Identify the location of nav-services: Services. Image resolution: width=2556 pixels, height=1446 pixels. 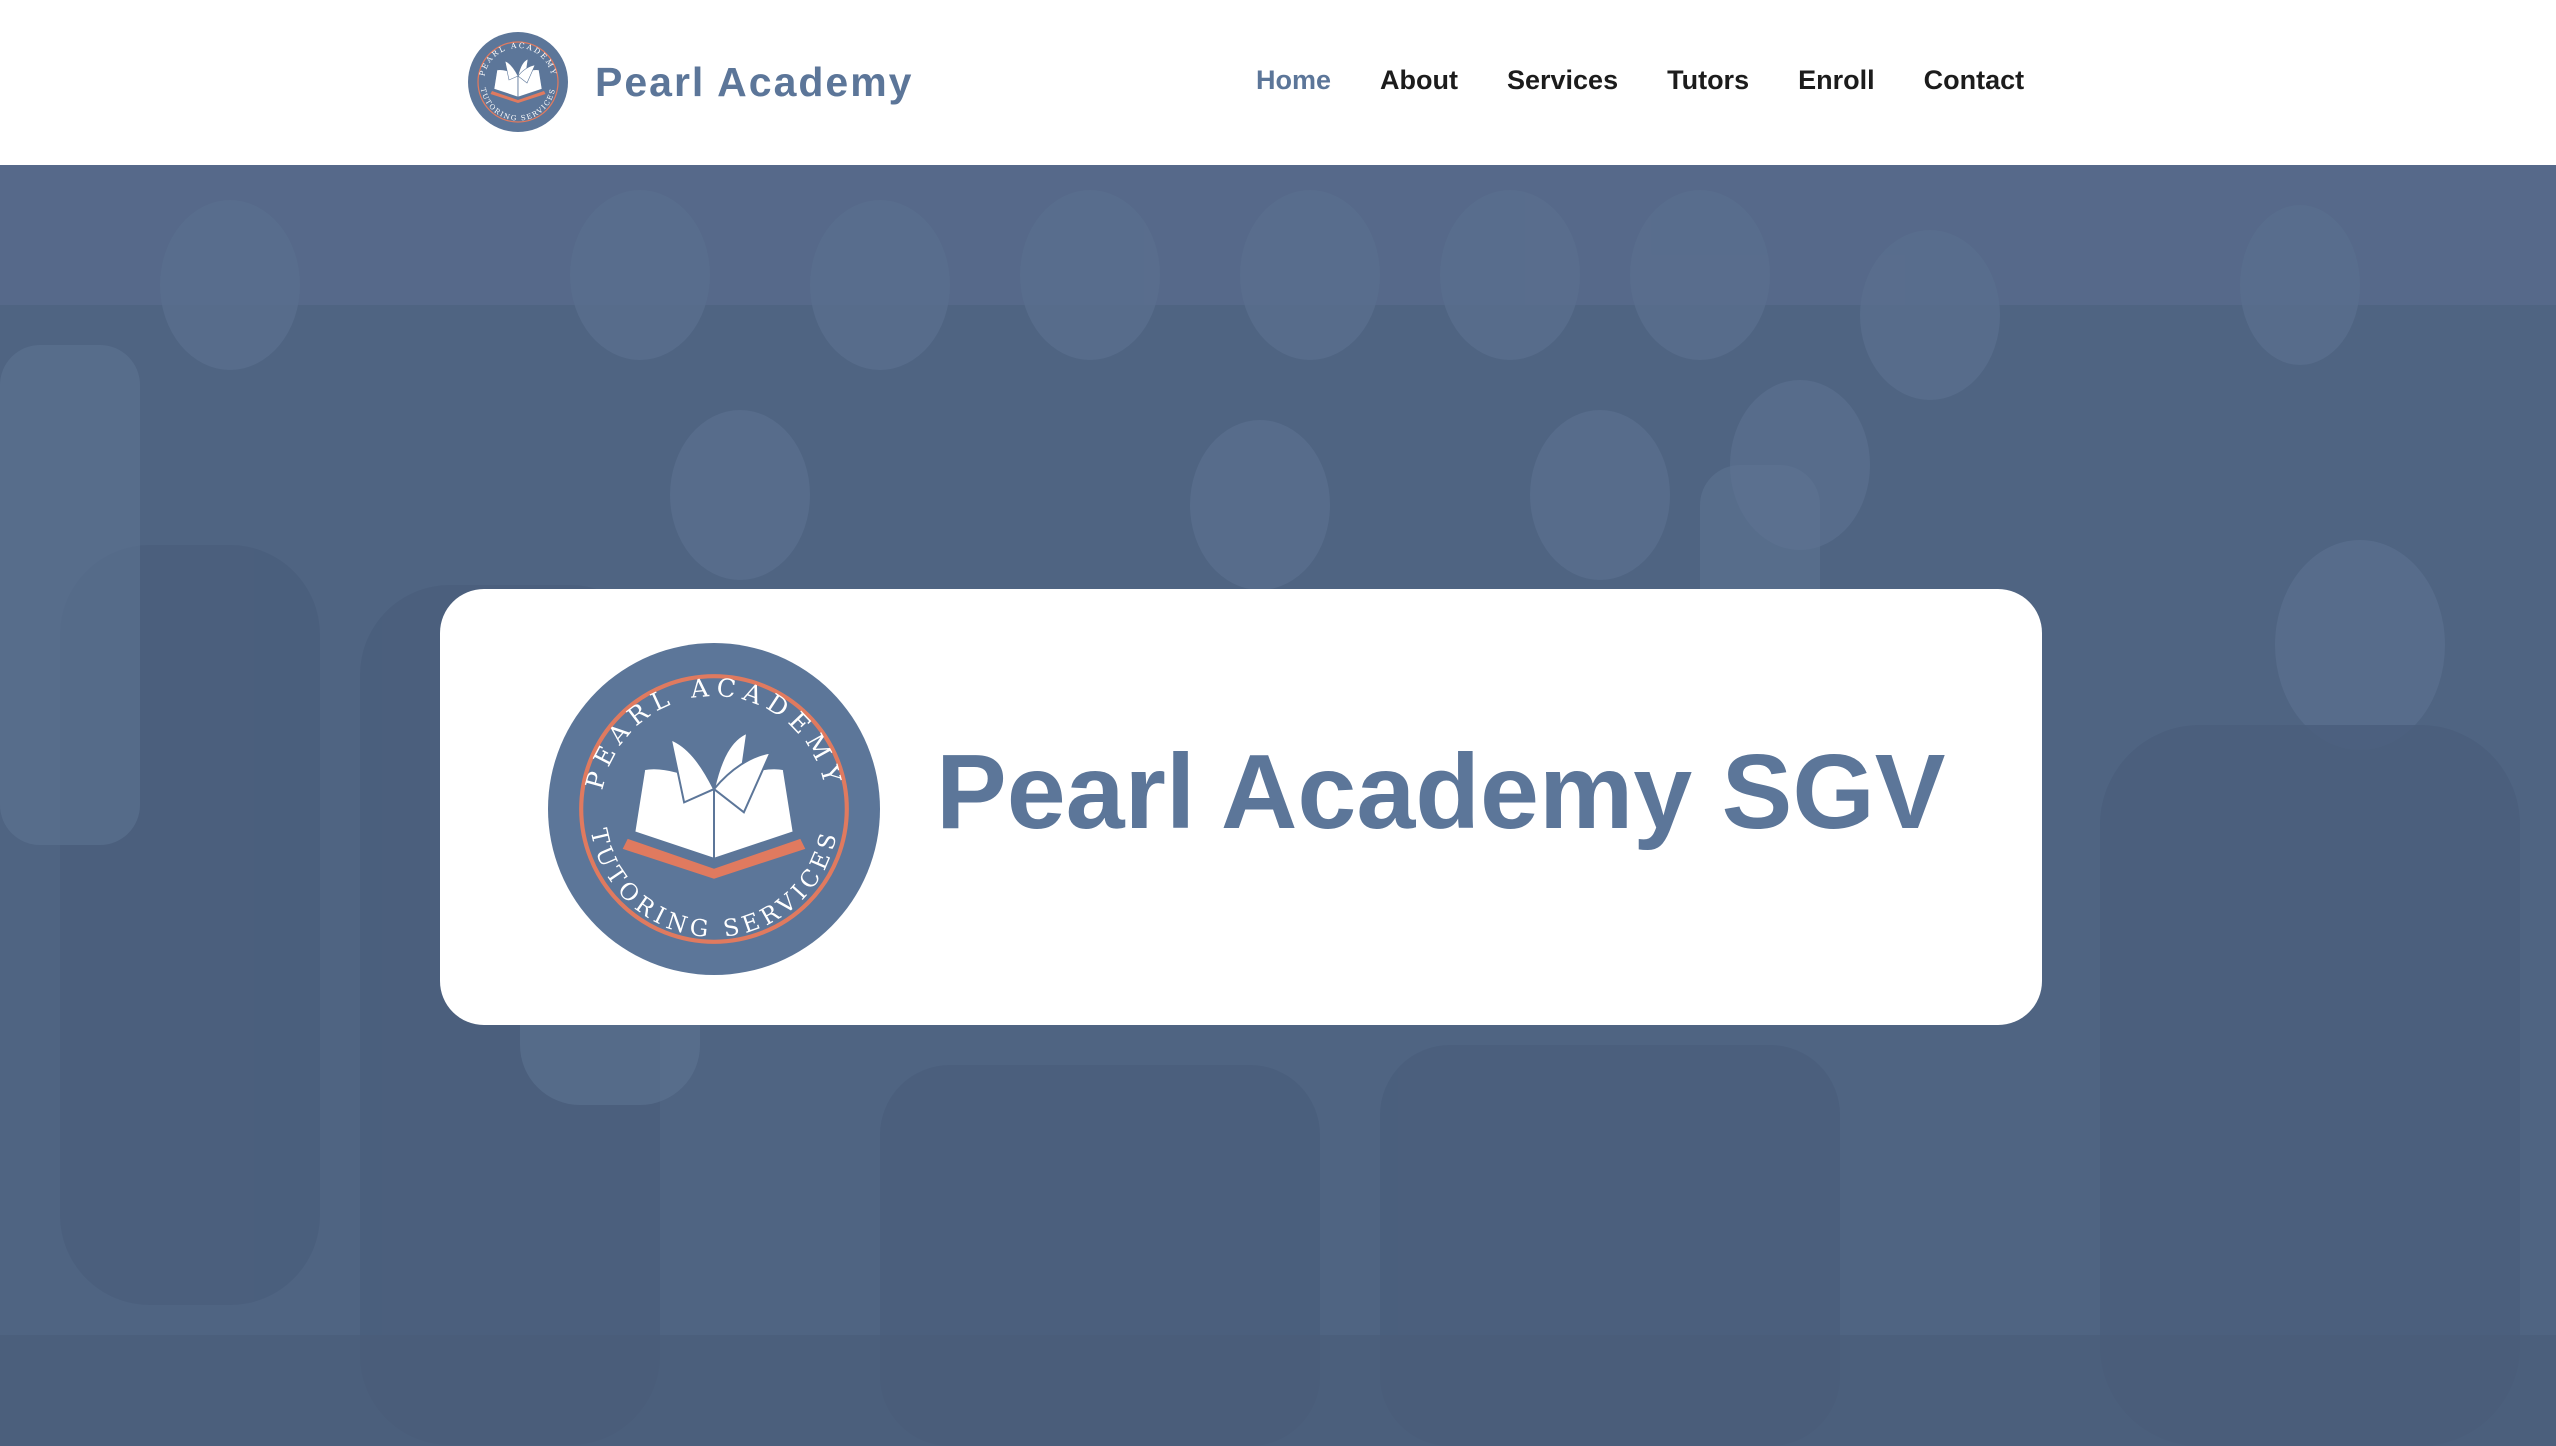
(1562, 80).